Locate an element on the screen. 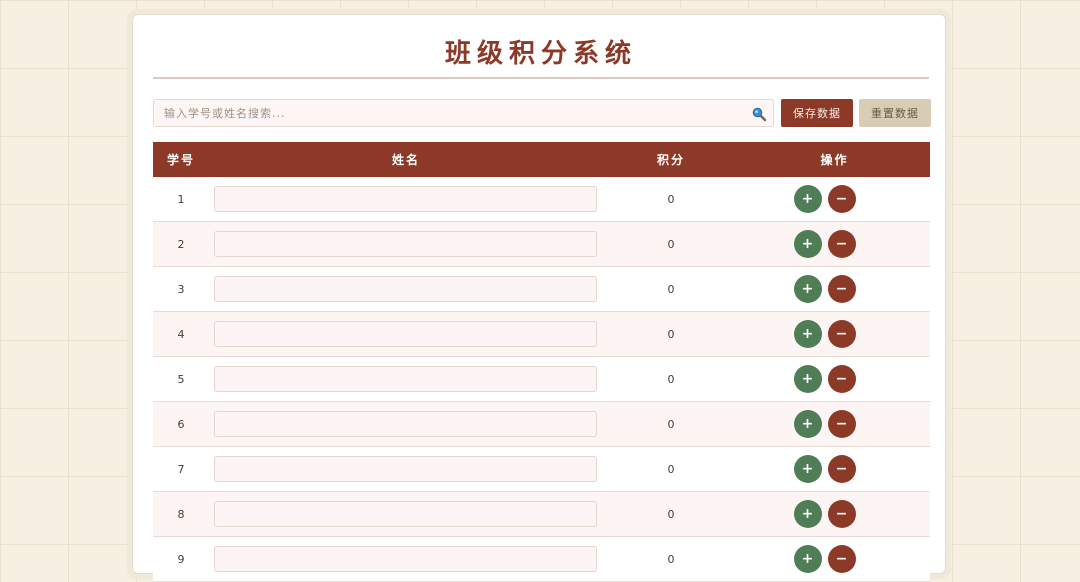 The height and width of the screenshot is (582, 1080). table-row: 5 0 + − is located at coordinates (541, 379).